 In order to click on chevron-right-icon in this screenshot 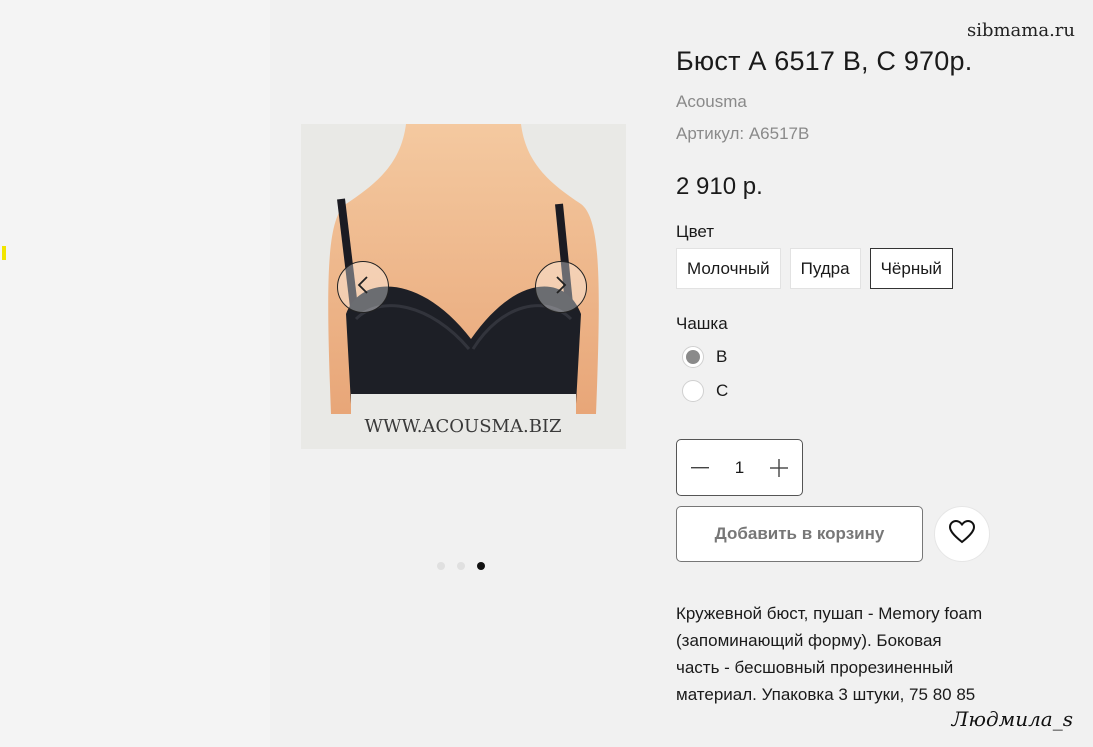, I will do `click(561, 287)`.